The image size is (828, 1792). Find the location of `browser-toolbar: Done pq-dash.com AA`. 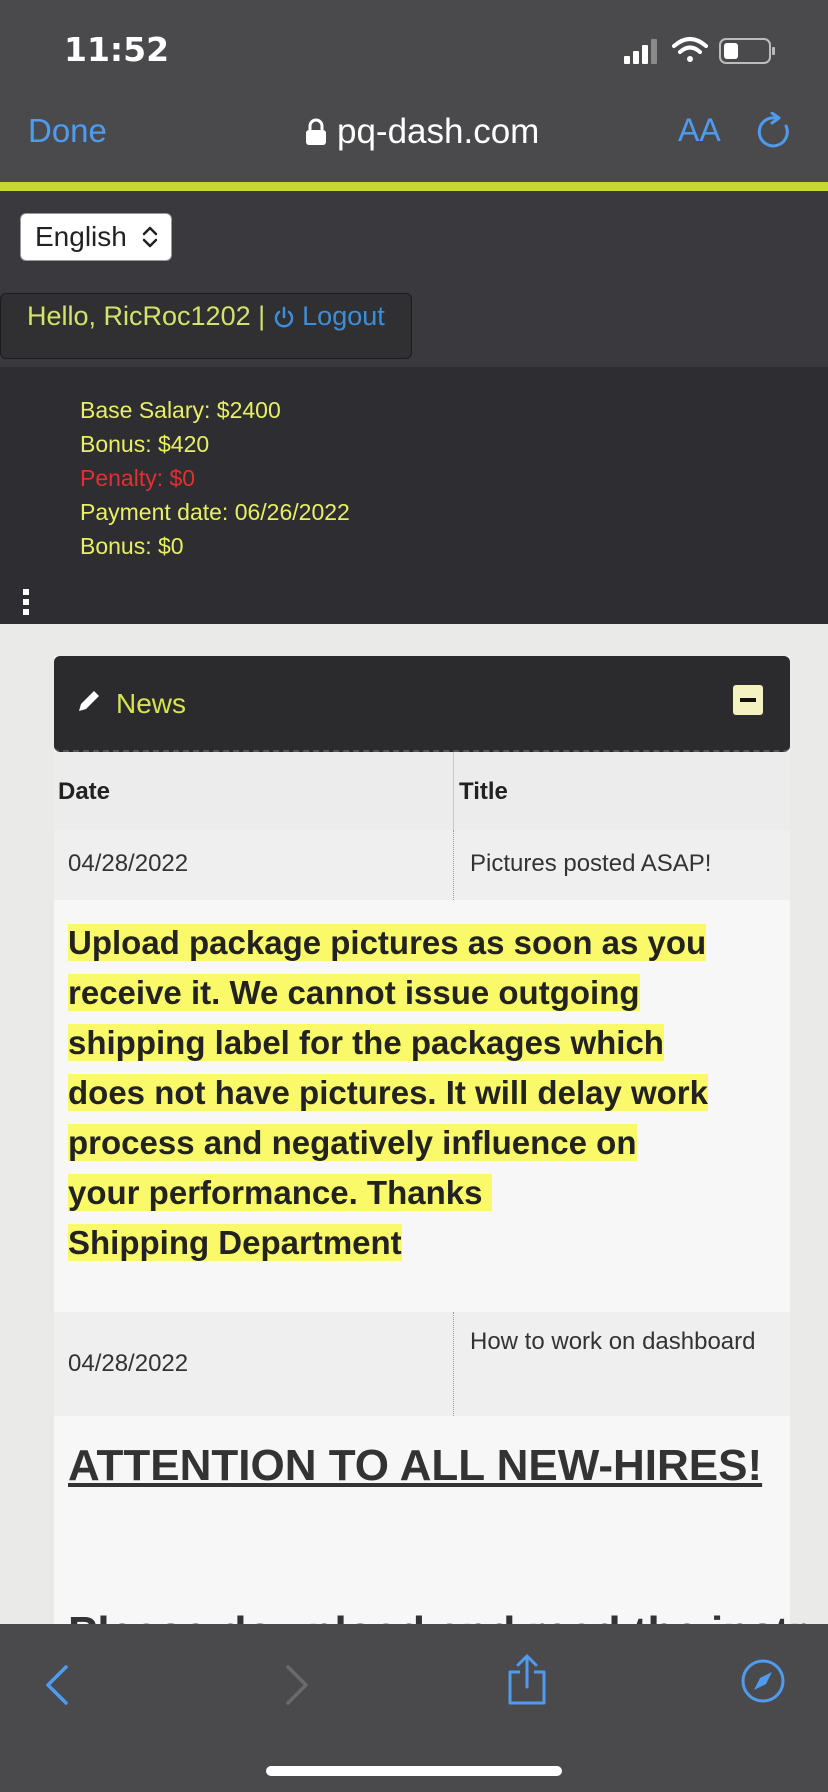

browser-toolbar: Done pq-dash.com AA is located at coordinates (414, 137).